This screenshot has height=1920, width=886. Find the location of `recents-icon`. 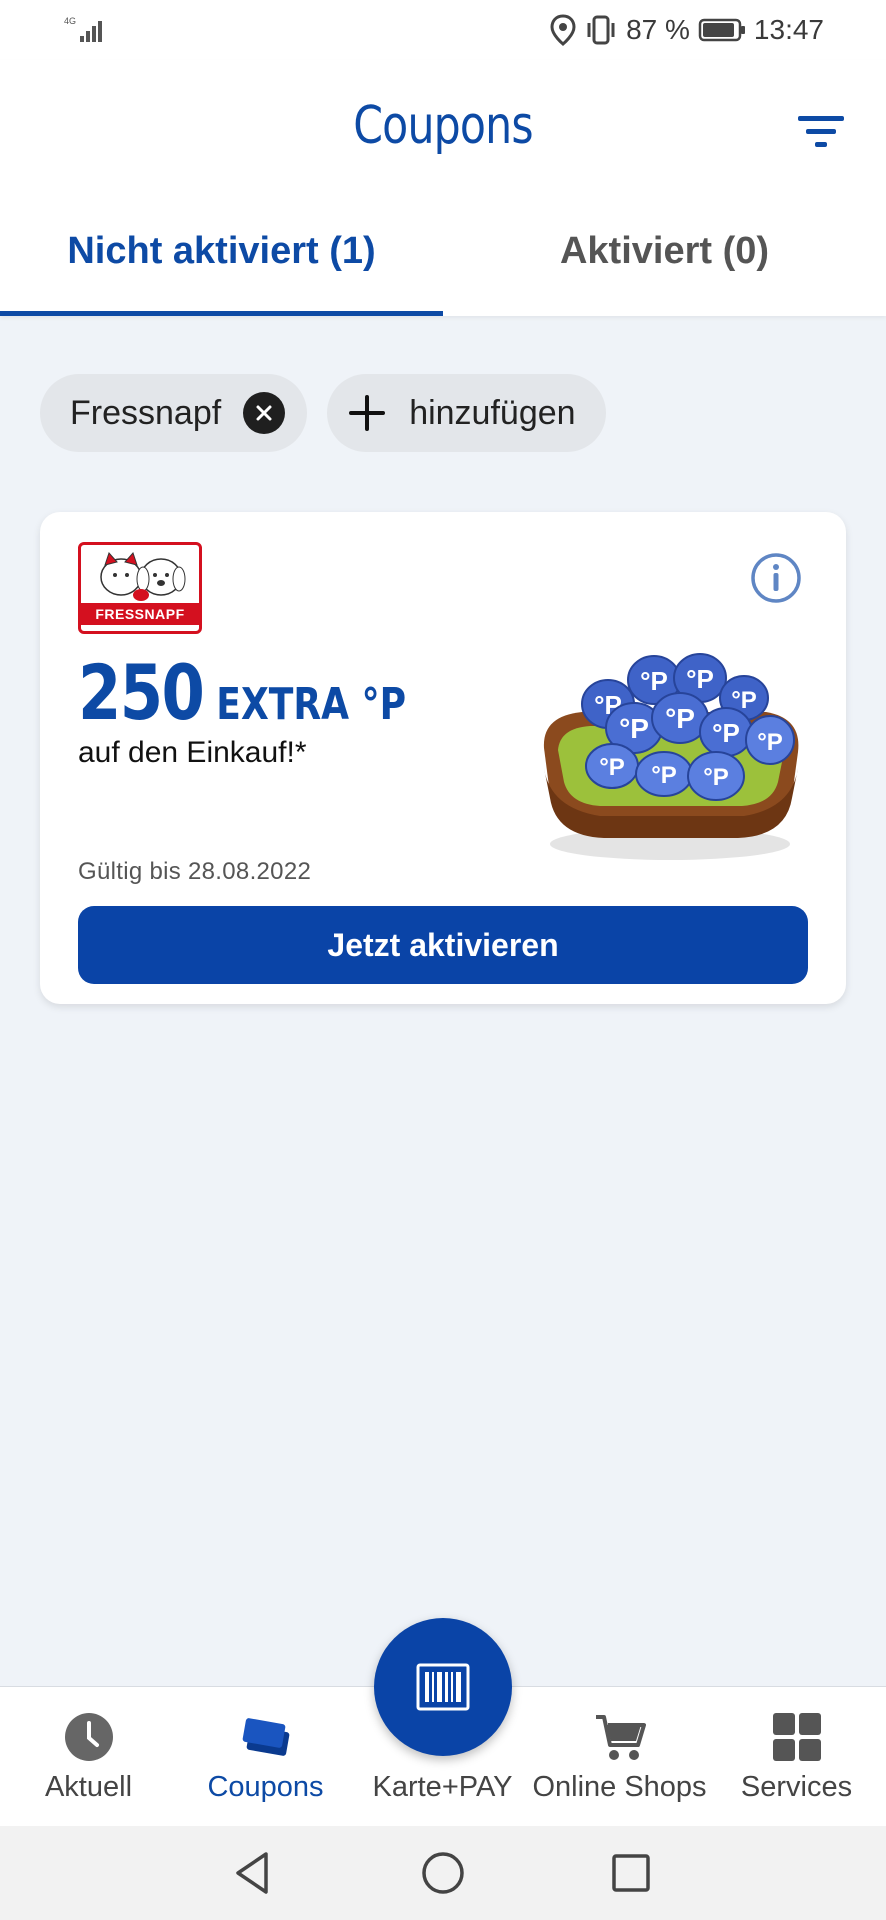

recents-icon is located at coordinates (631, 1873).